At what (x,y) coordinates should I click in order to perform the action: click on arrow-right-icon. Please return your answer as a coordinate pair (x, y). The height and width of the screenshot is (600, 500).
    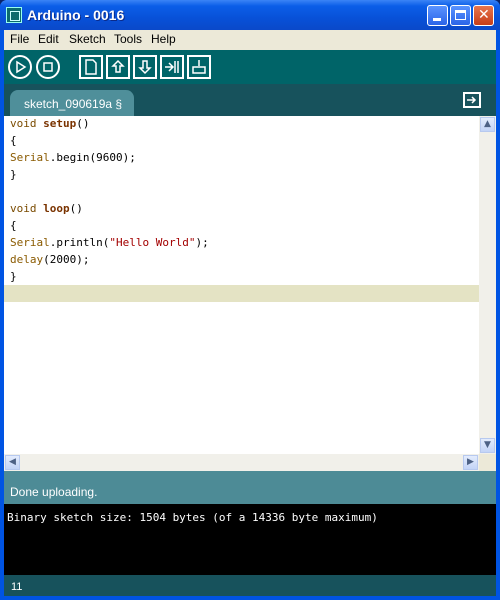
    Looking at the image, I should click on (472, 100).